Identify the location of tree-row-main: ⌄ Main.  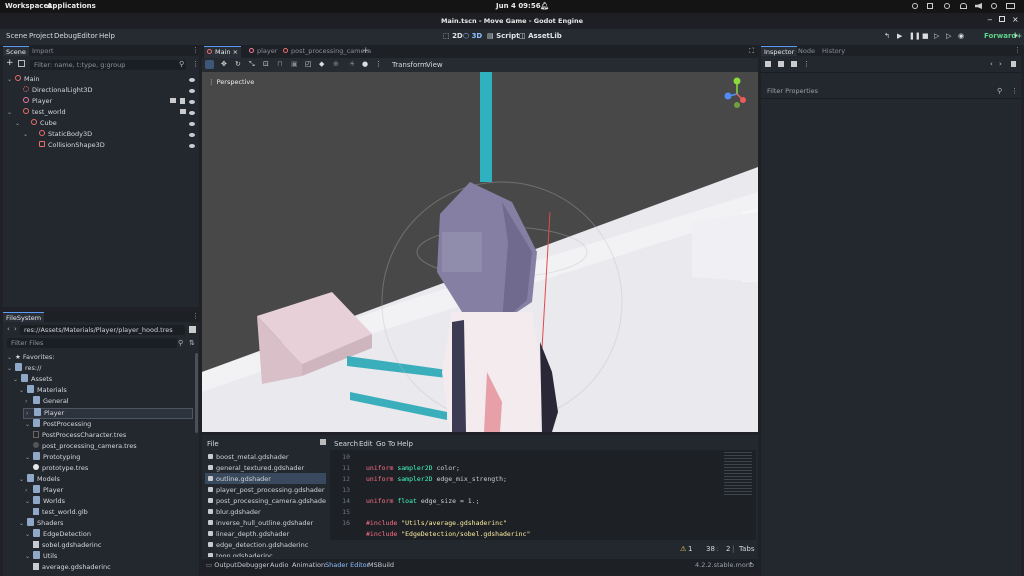
(23, 80).